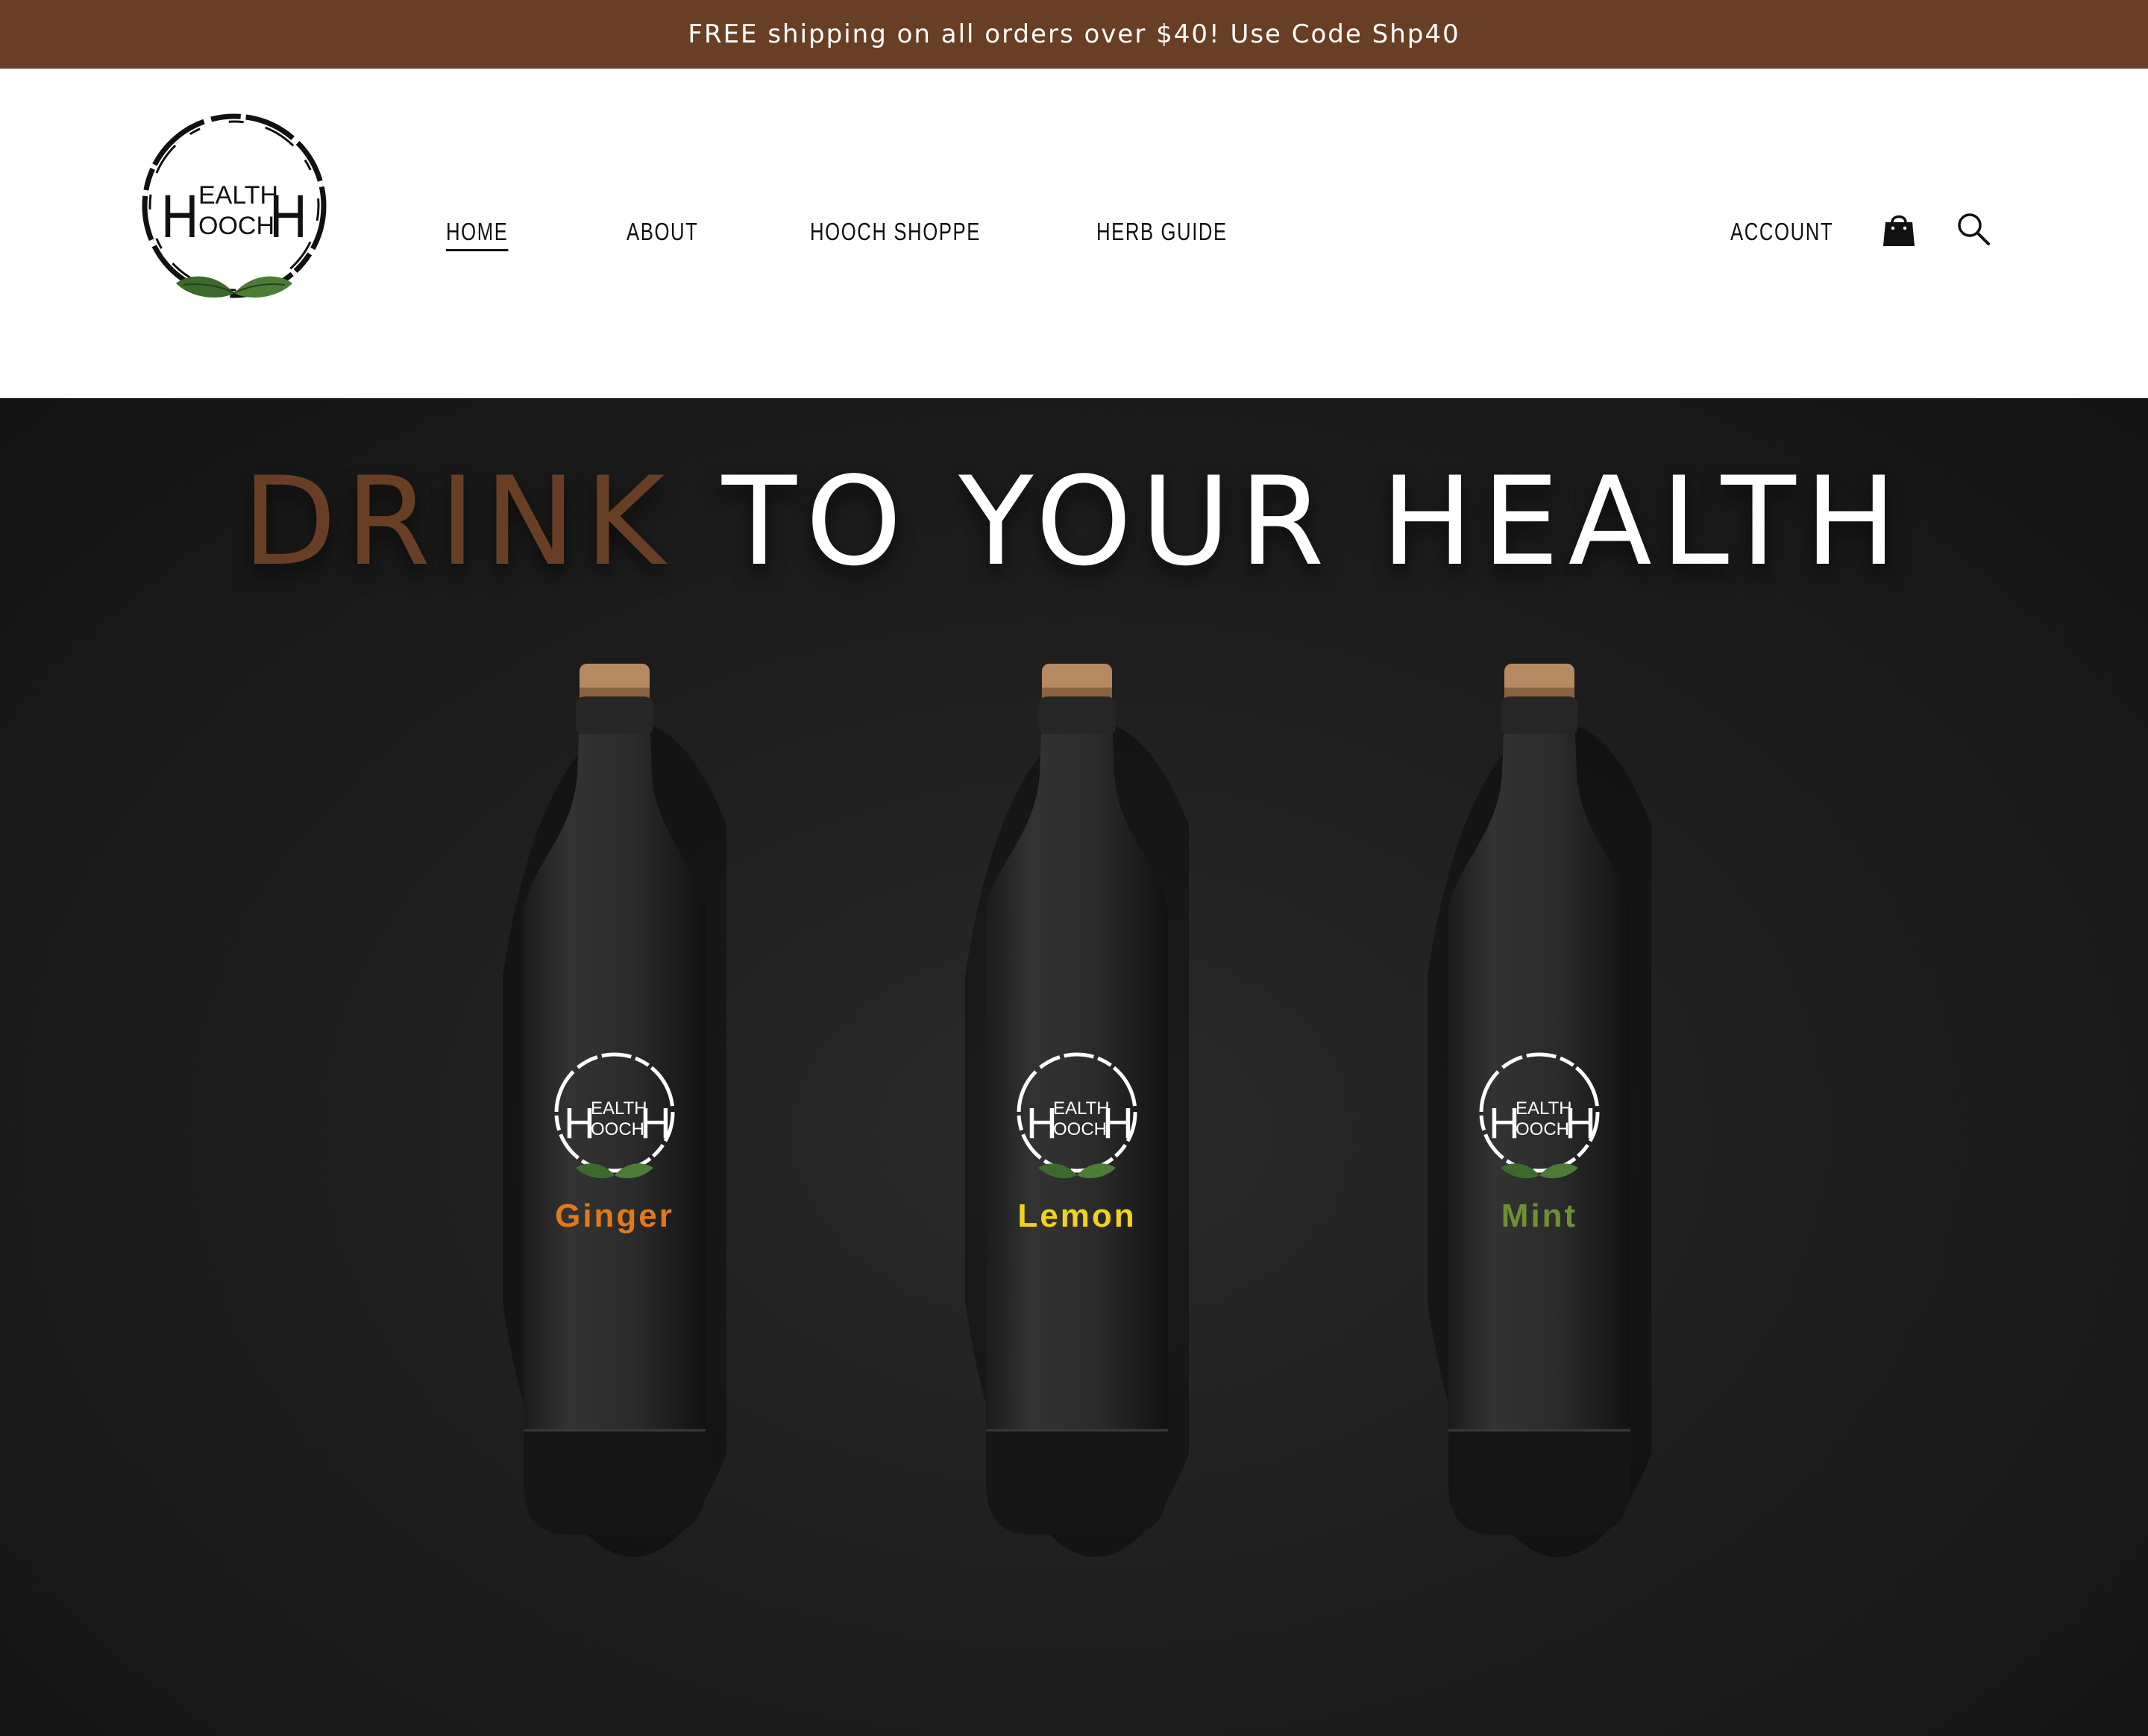 The width and height of the screenshot is (2148, 1736). Describe the element at coordinates (458, 521) in the screenshot. I see `hero-title-accent: DRINK` at that location.